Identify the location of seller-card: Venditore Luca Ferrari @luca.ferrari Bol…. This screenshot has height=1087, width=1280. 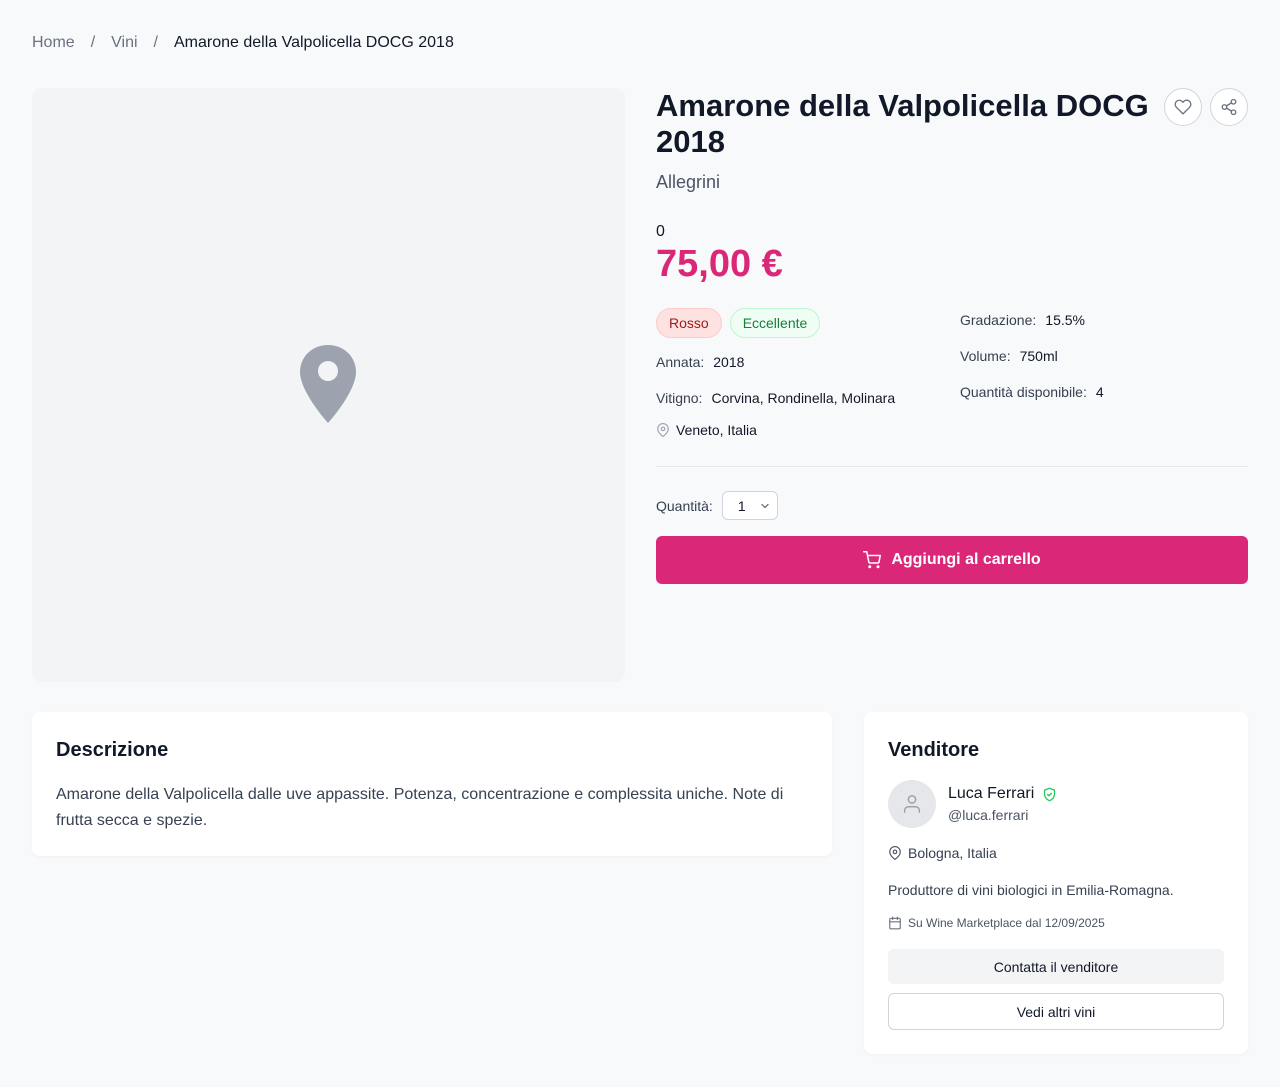
(1056, 883).